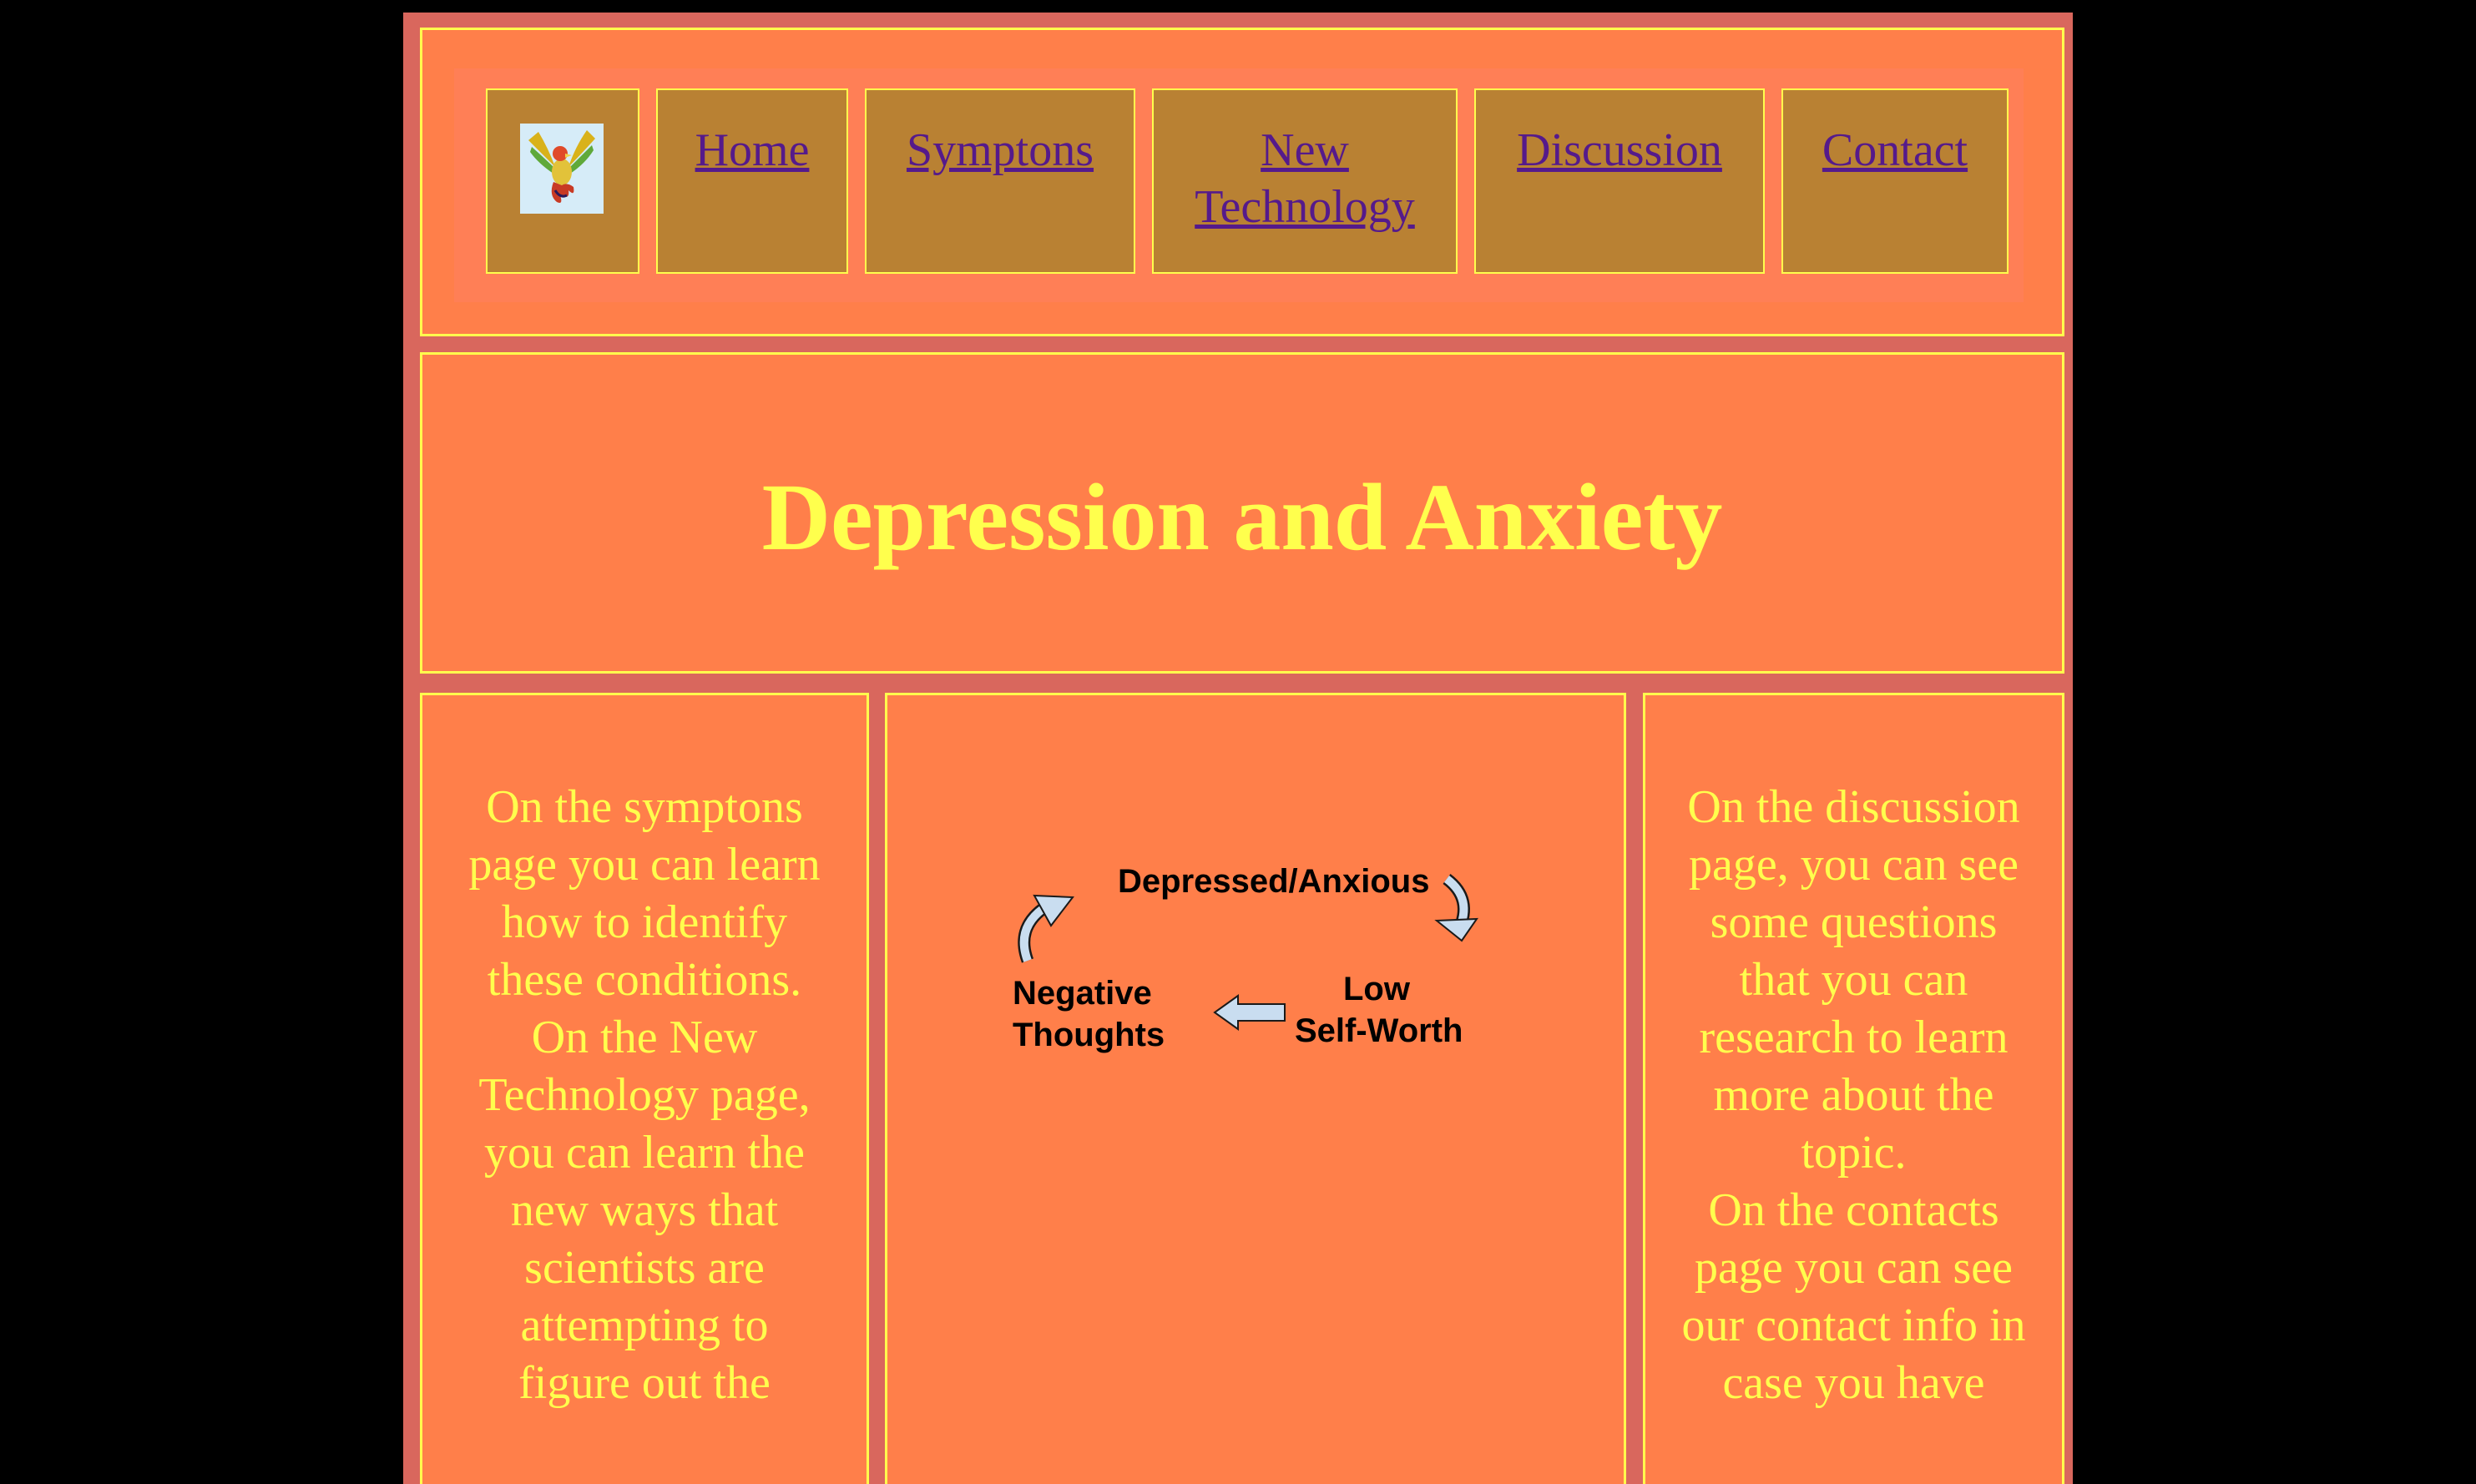 The height and width of the screenshot is (1484, 2476). Describe the element at coordinates (752, 134) in the screenshot. I see `nav-link-home: Home` at that location.